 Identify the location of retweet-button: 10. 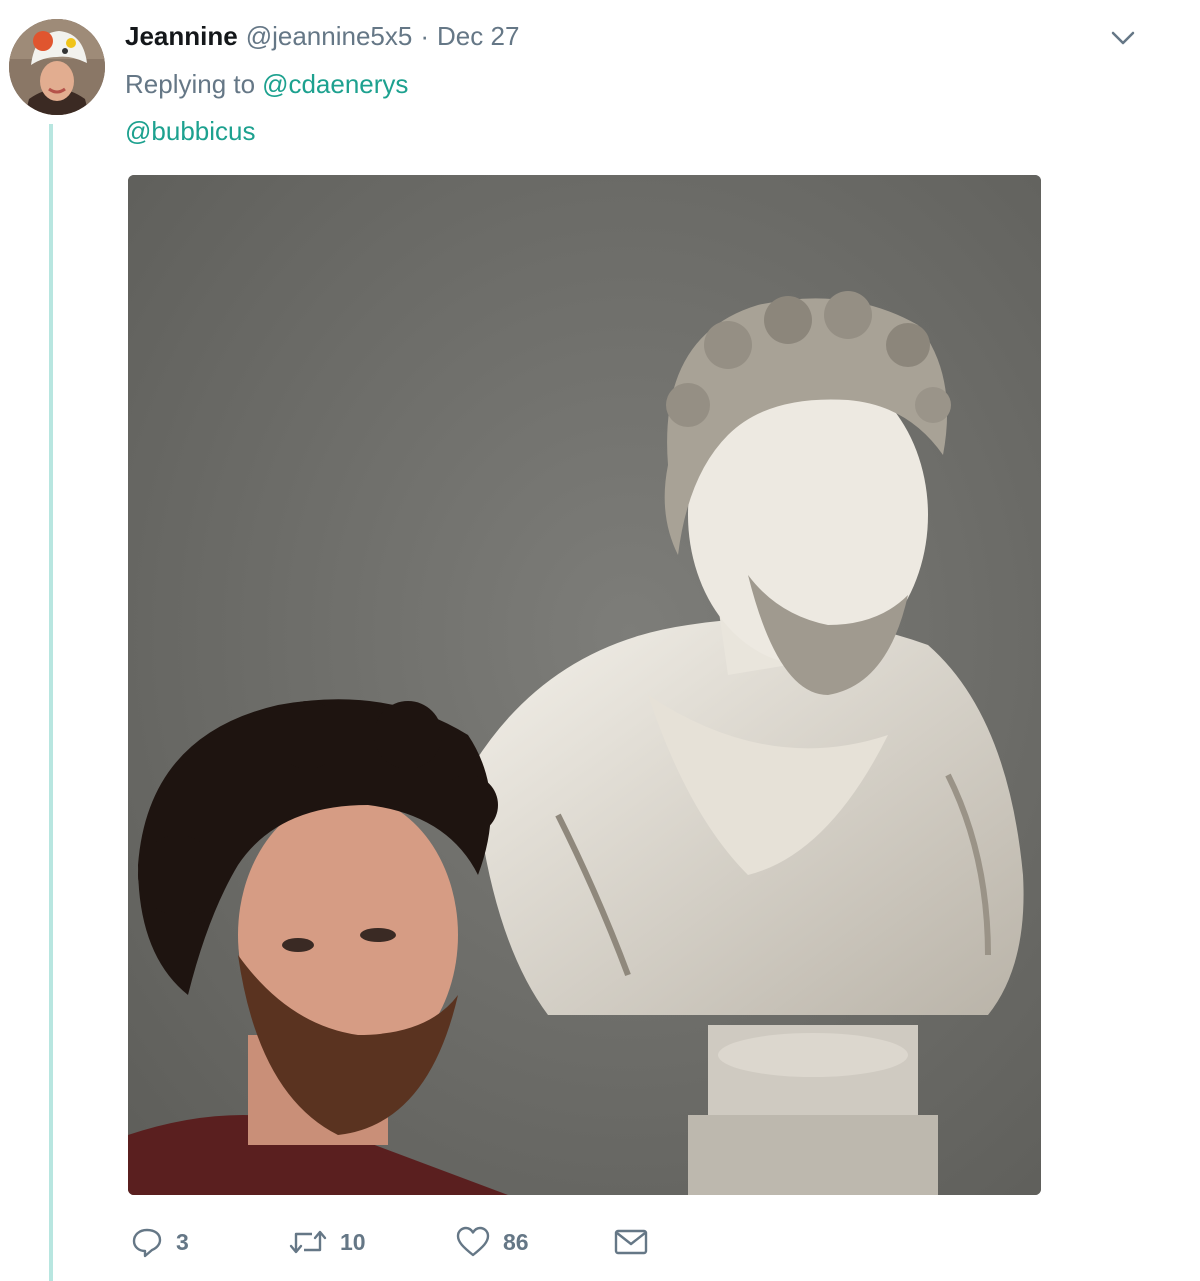
(327, 1242).